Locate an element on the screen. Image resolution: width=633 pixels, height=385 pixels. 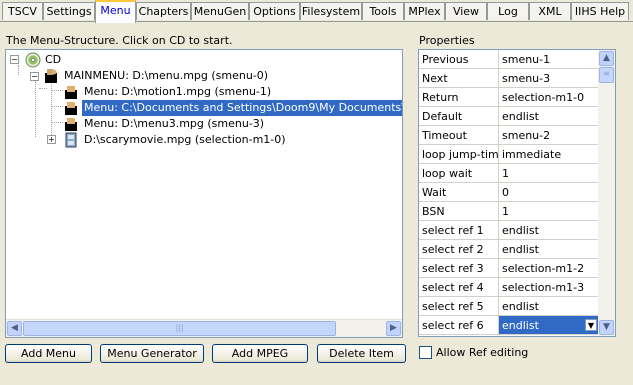
property-row: Default endlist is located at coordinates (509, 116).